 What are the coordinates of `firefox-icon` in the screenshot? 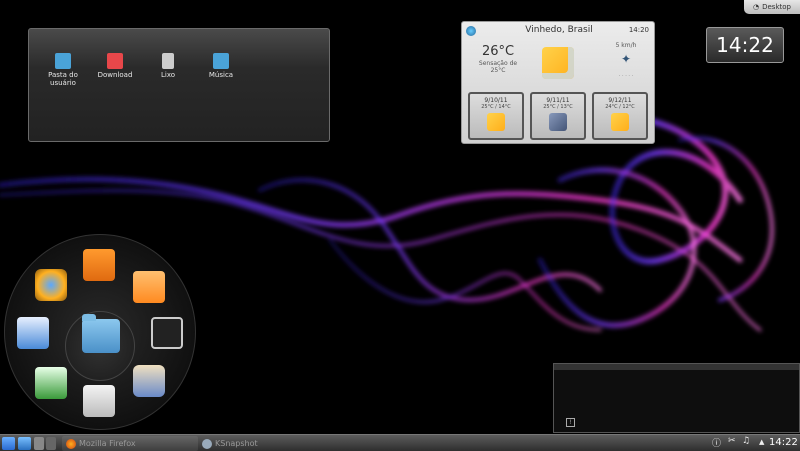 It's located at (71, 443).